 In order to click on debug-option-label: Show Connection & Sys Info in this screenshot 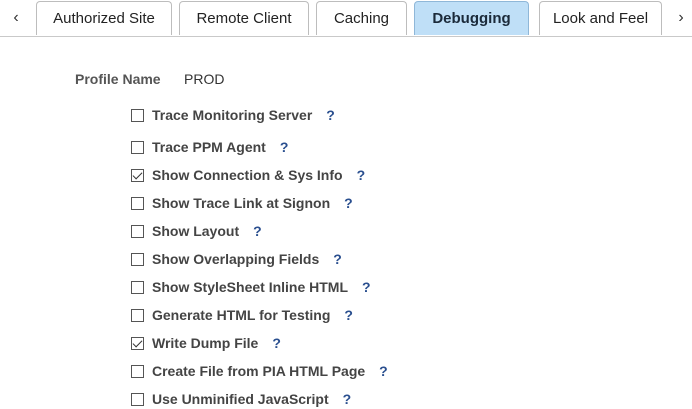, I will do `click(247, 175)`.